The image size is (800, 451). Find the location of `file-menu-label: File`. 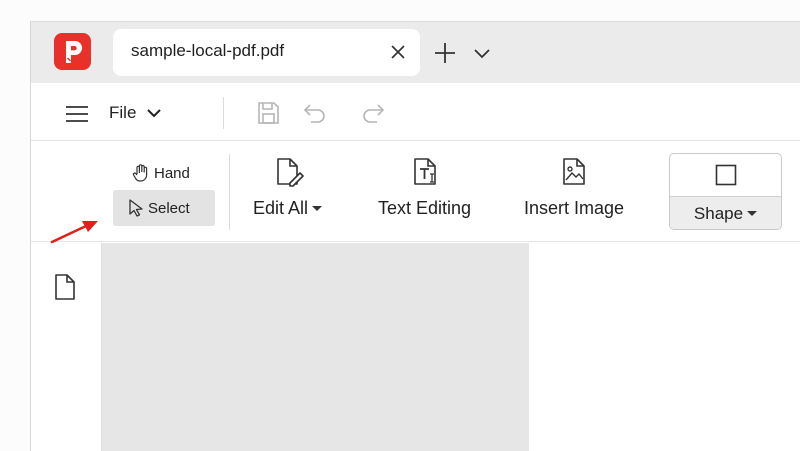

file-menu-label: File is located at coordinates (123, 112).